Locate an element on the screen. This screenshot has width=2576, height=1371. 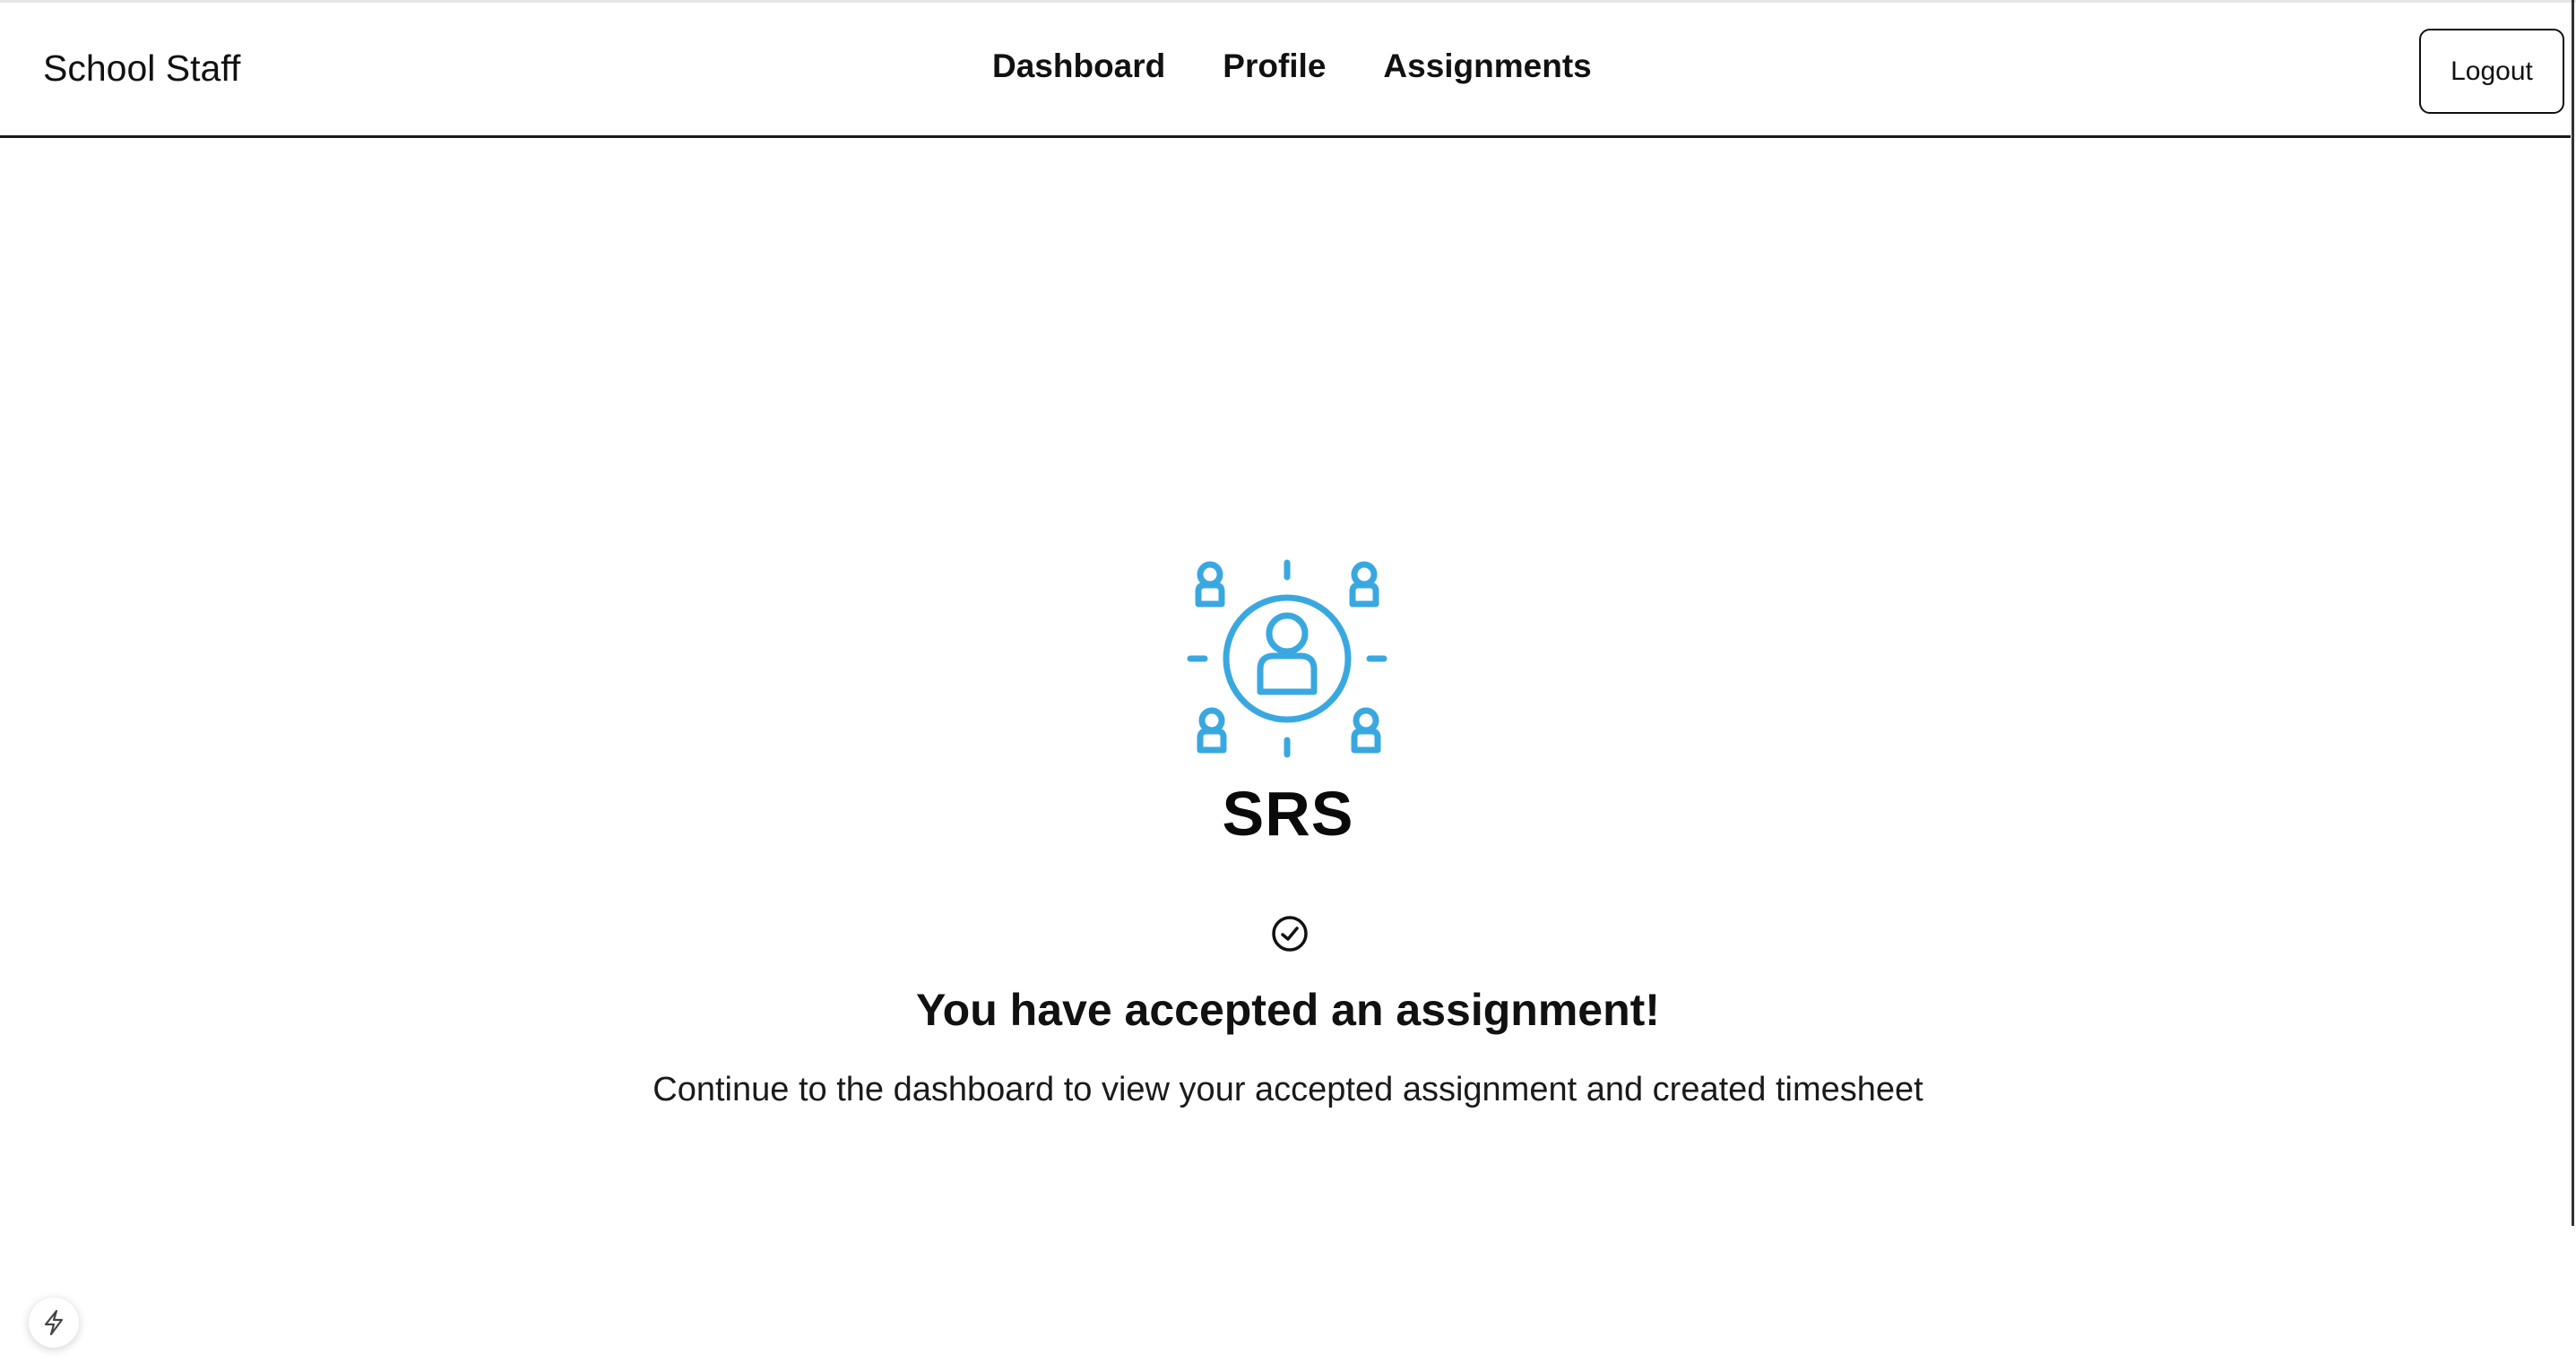
main-nav: Dashboard Profile Assignments is located at coordinates (1292, 66).